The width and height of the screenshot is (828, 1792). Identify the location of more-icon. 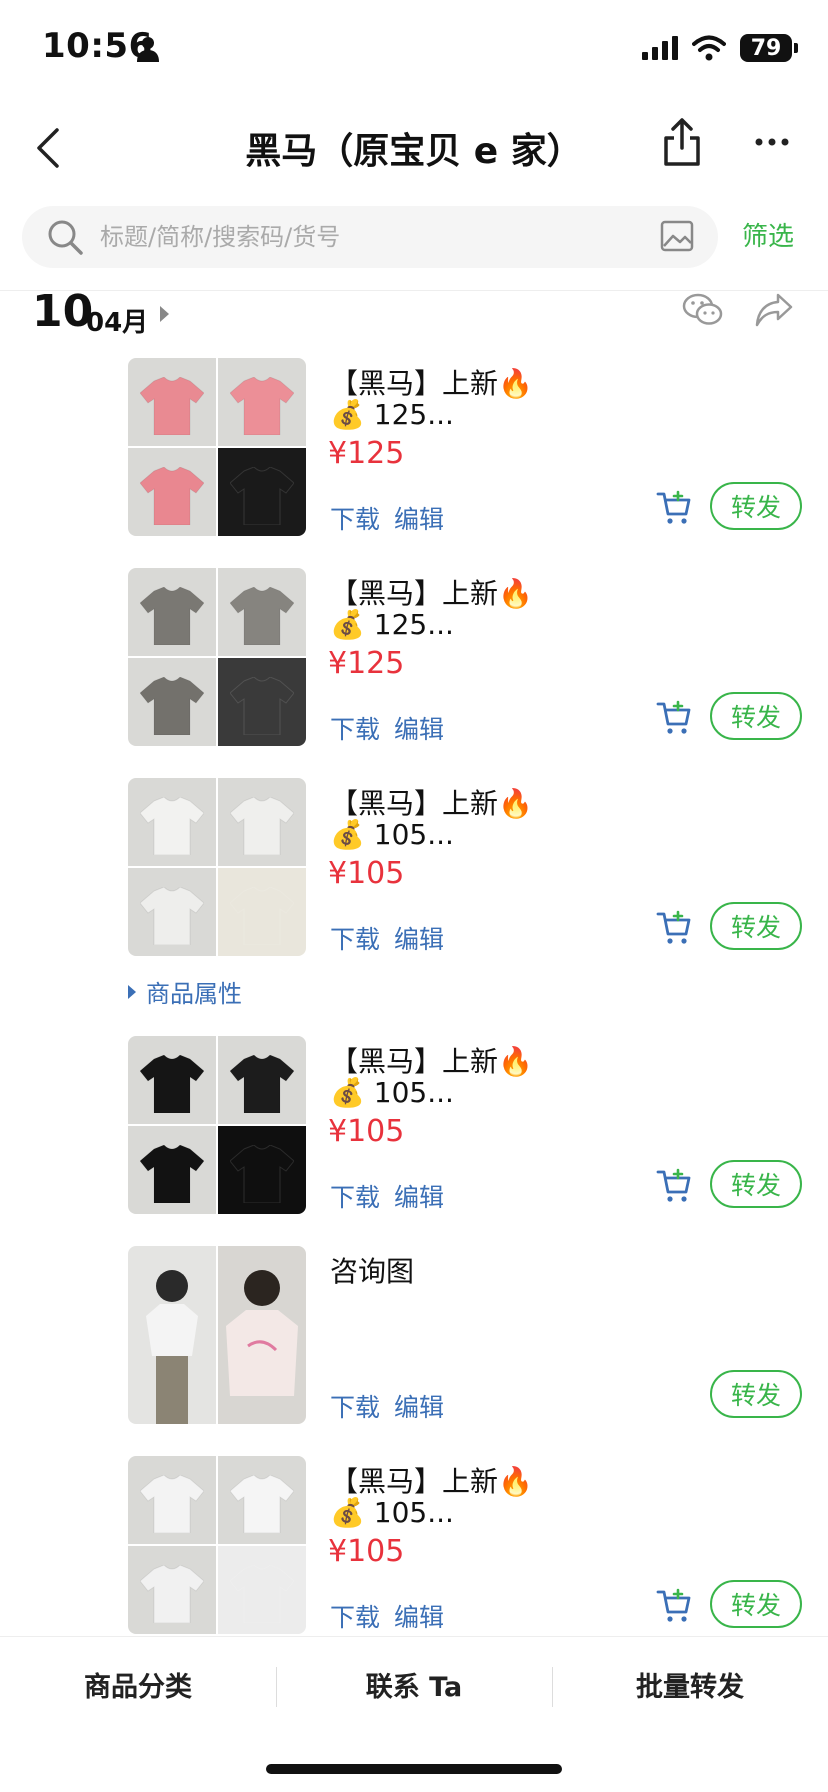
(772, 142).